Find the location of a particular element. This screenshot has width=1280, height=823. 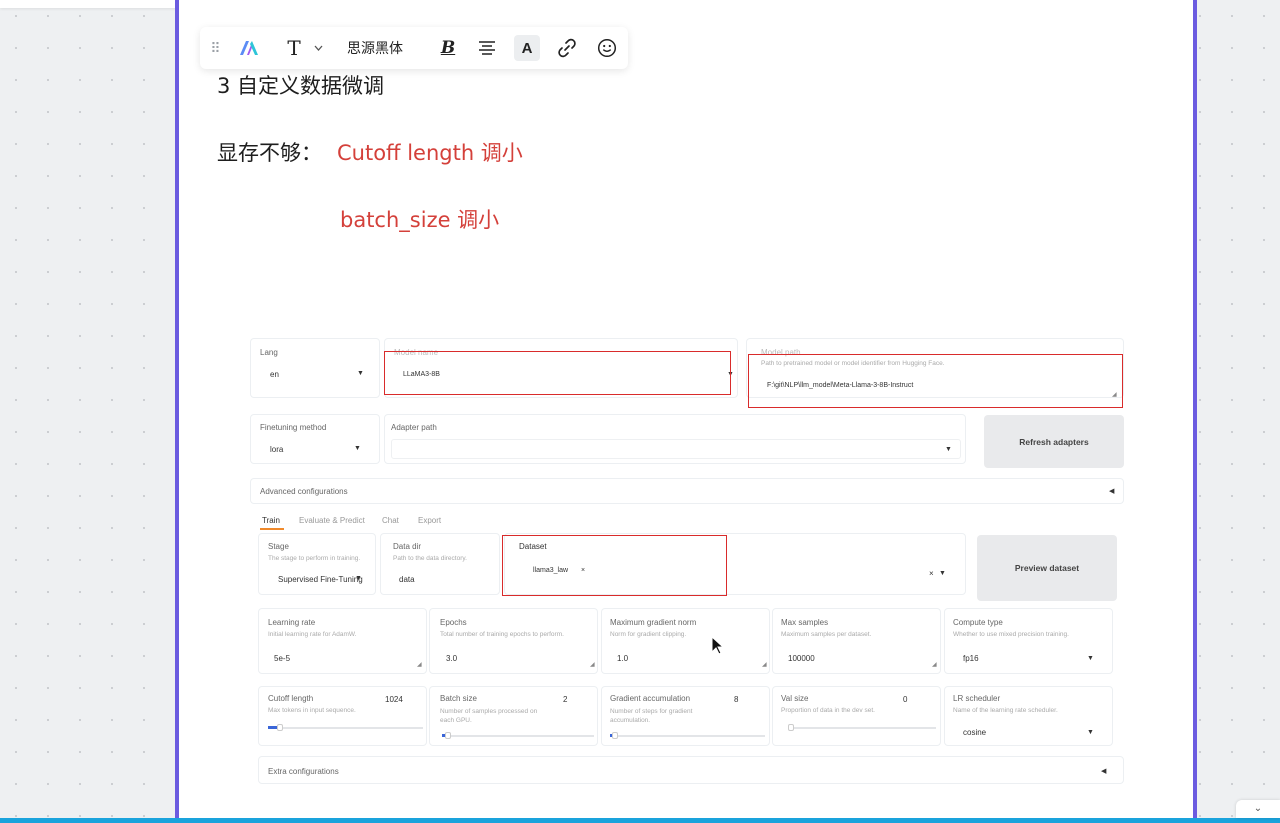

mouse-cursor-icon is located at coordinates (718, 648).